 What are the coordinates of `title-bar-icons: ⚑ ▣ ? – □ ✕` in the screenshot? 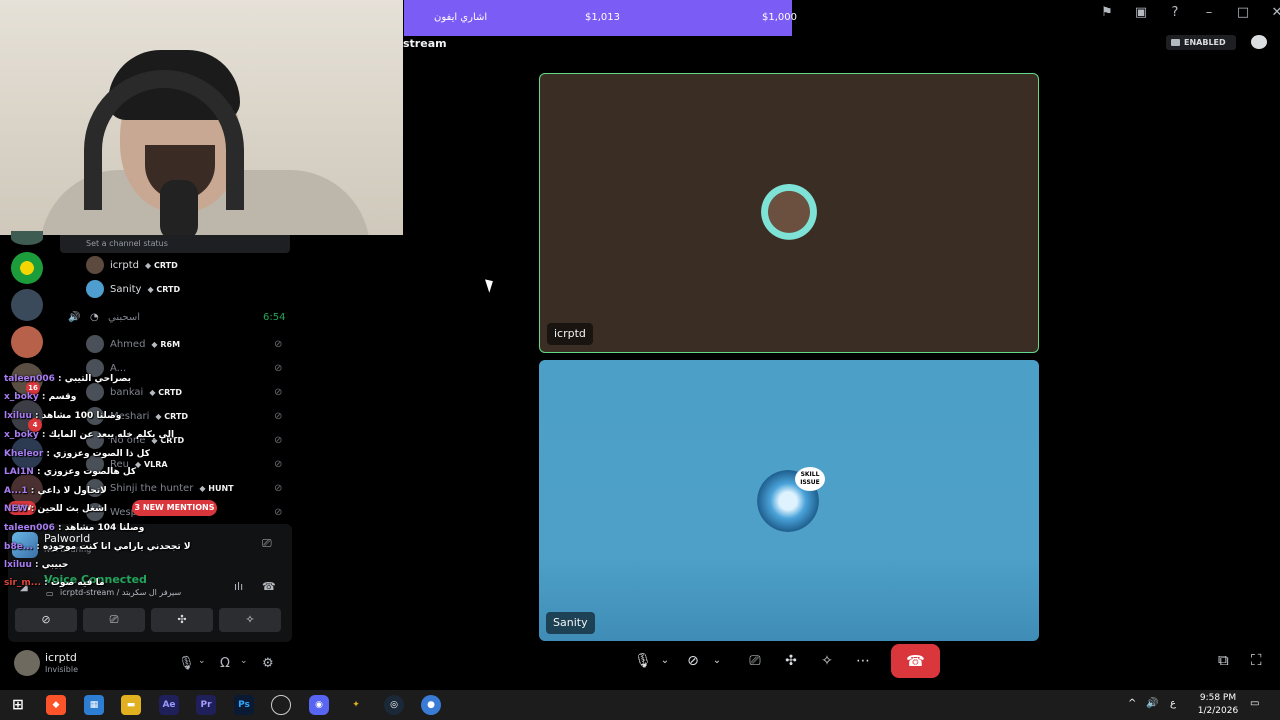 It's located at (1185, 13).